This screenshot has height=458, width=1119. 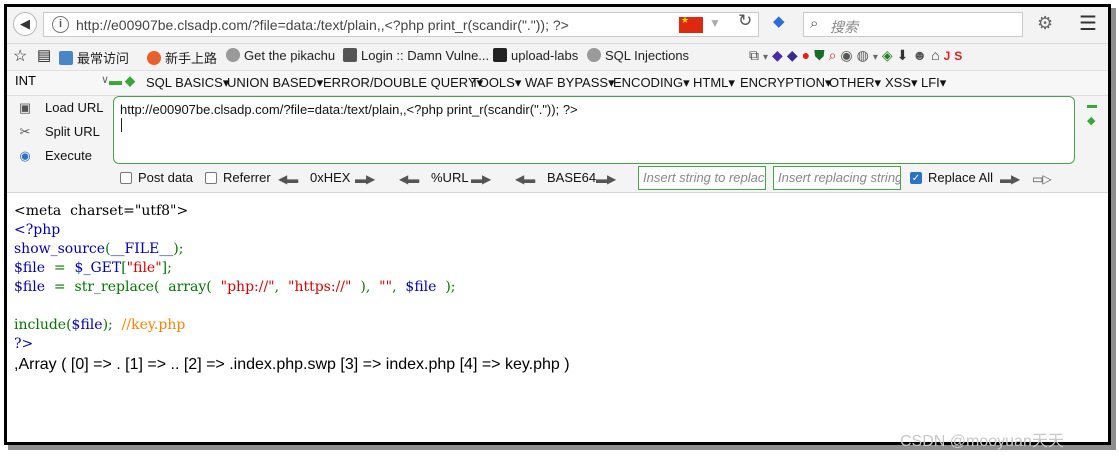 What do you see at coordinates (25, 24) in the screenshot?
I see `back-button: ◀` at bounding box center [25, 24].